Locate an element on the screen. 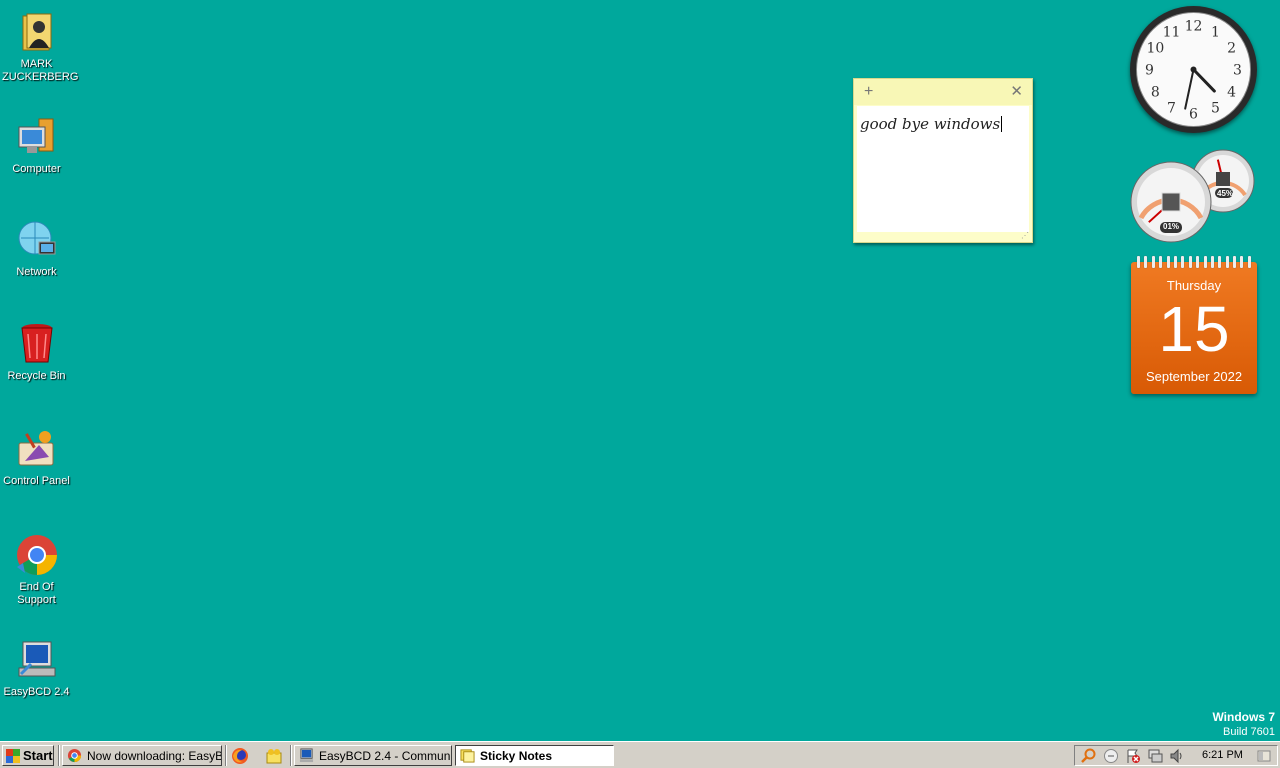 This screenshot has width=1280, height=768. clock-numeral: 4 is located at coordinates (1231, 93).